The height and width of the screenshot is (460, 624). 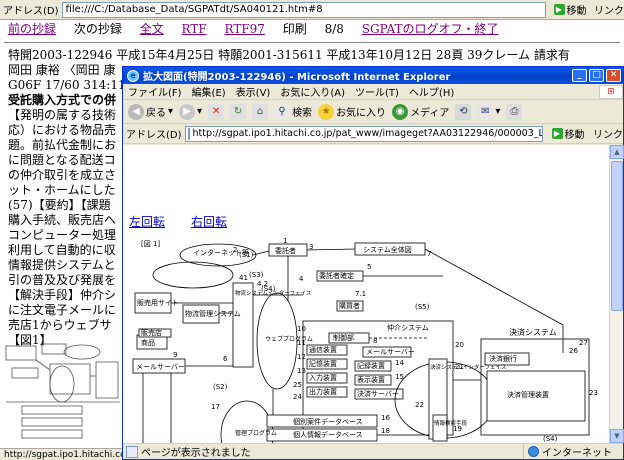 I want to click on ref-number: 22, so click(x=419, y=405).